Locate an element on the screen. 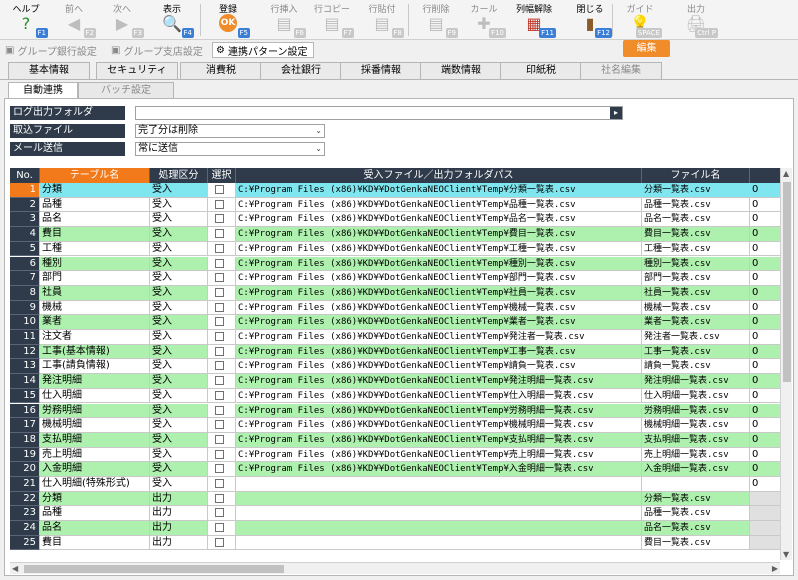 The width and height of the screenshot is (798, 580). table-row: 24 品名 出力 品名一覧表.csv is located at coordinates (398, 528).